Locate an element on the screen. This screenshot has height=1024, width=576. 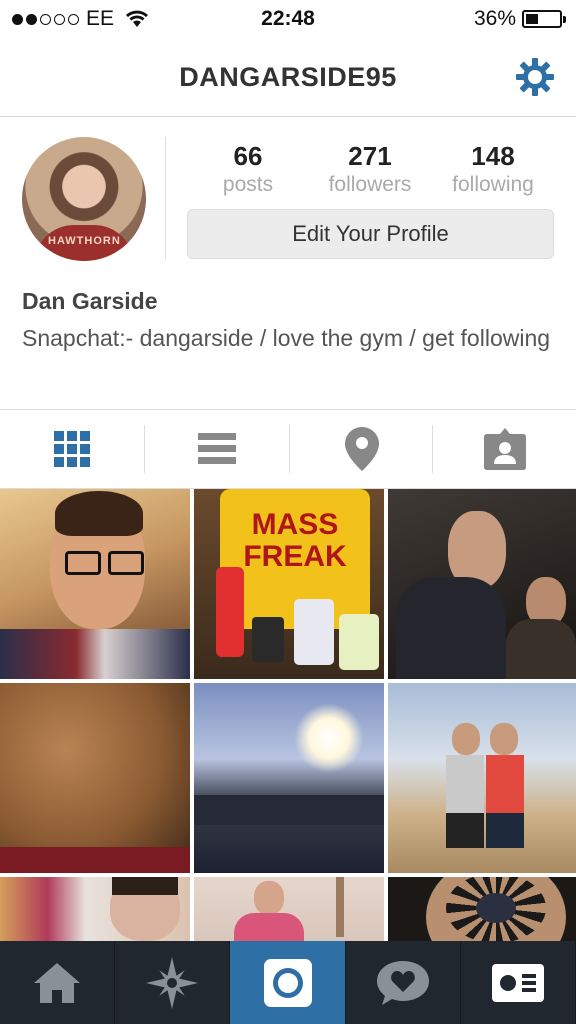
posts-count: 66 posts is located at coordinates (248, 169).